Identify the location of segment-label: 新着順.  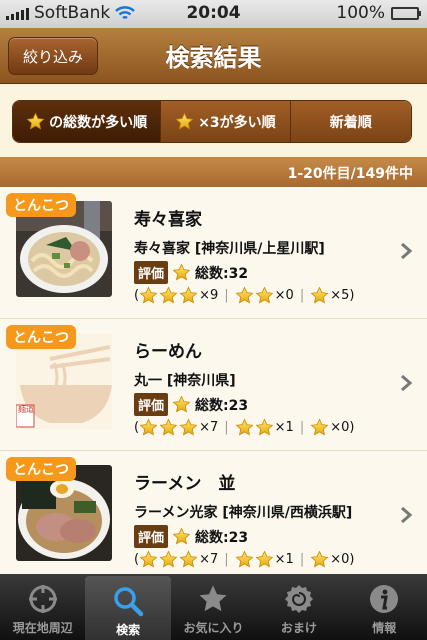
(350, 122).